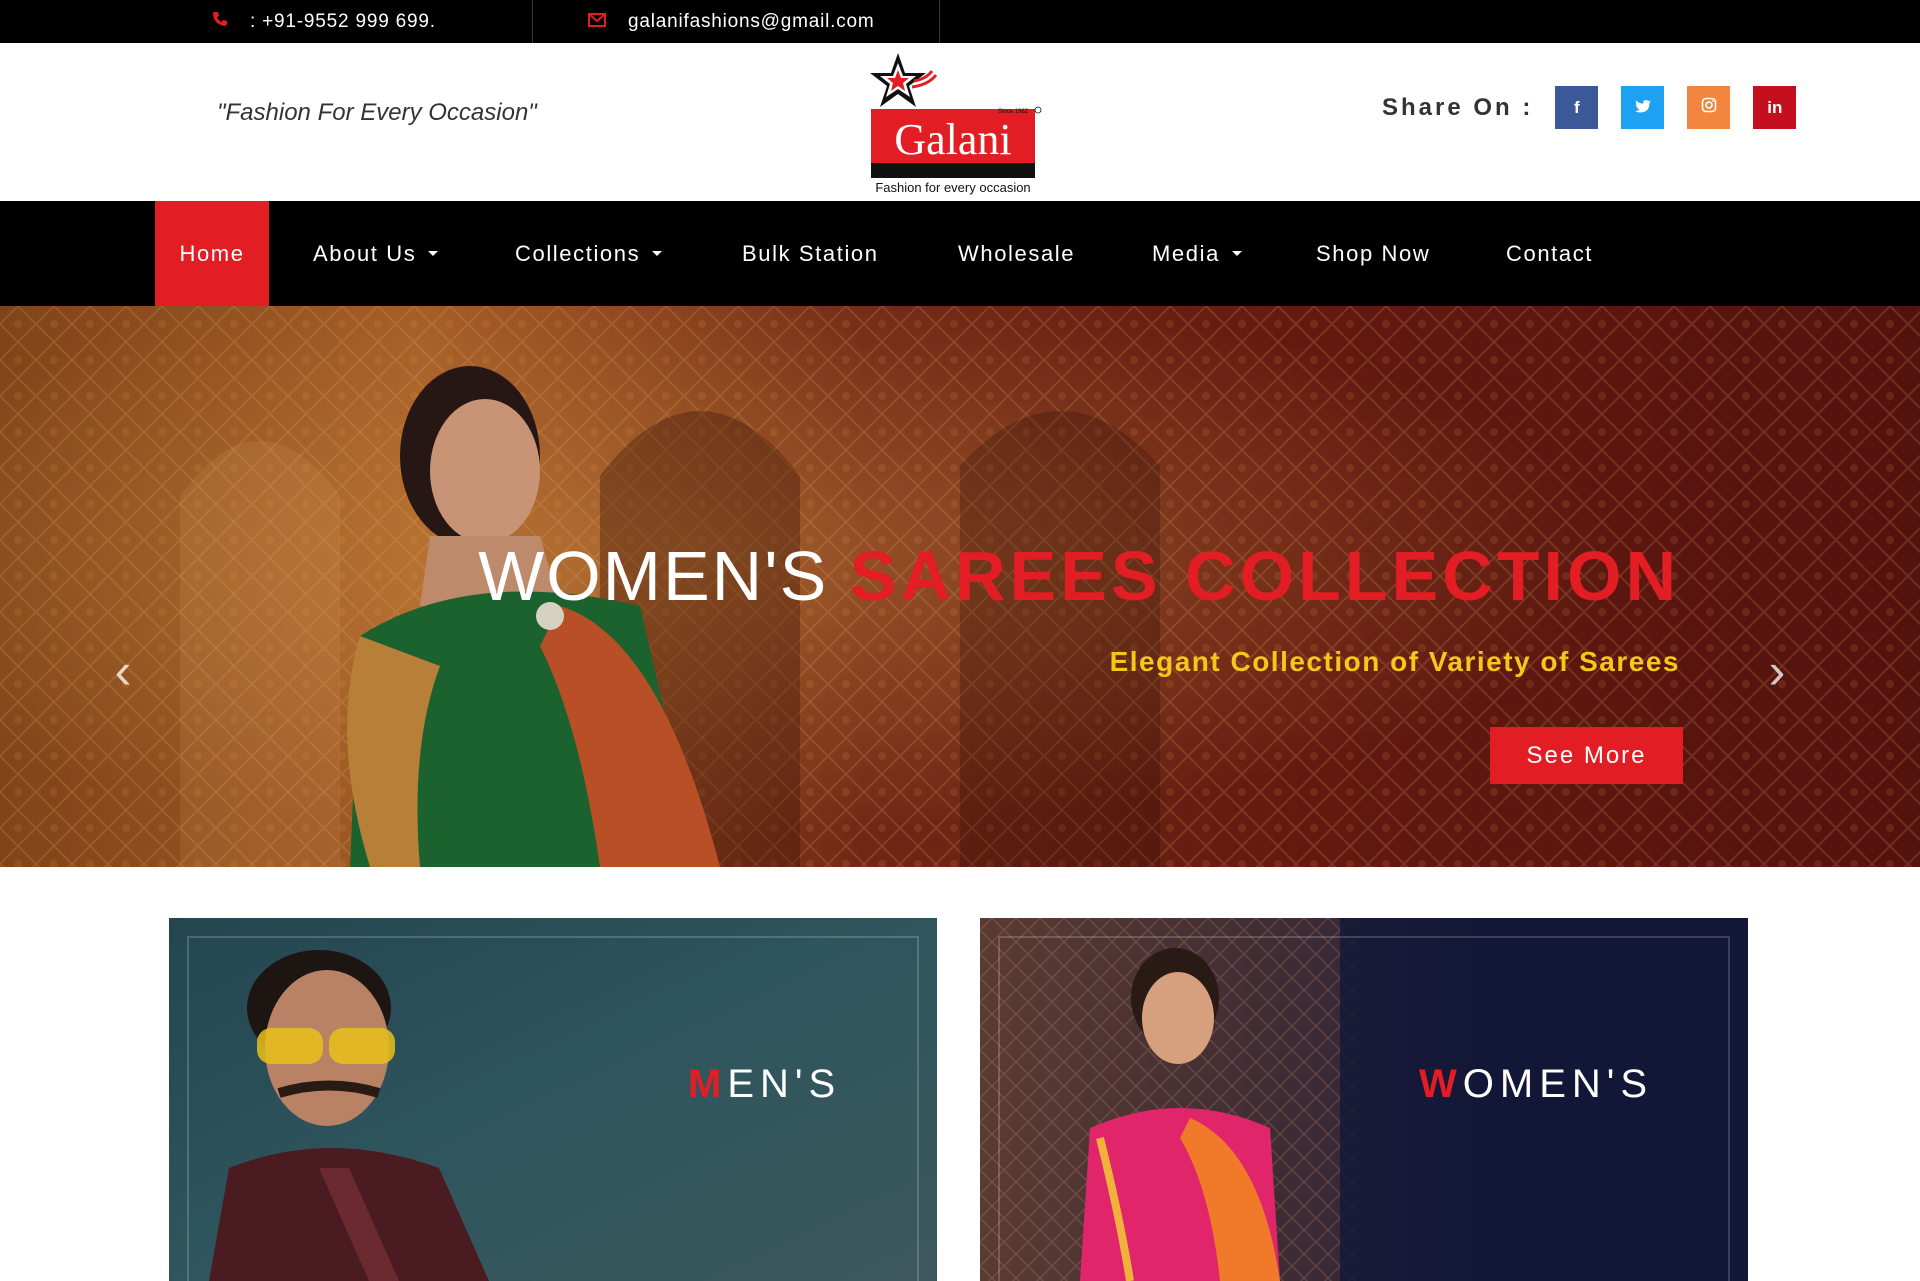 Image resolution: width=1920 pixels, height=1281 pixels. I want to click on linkedin-icon: in, so click(1775, 107).